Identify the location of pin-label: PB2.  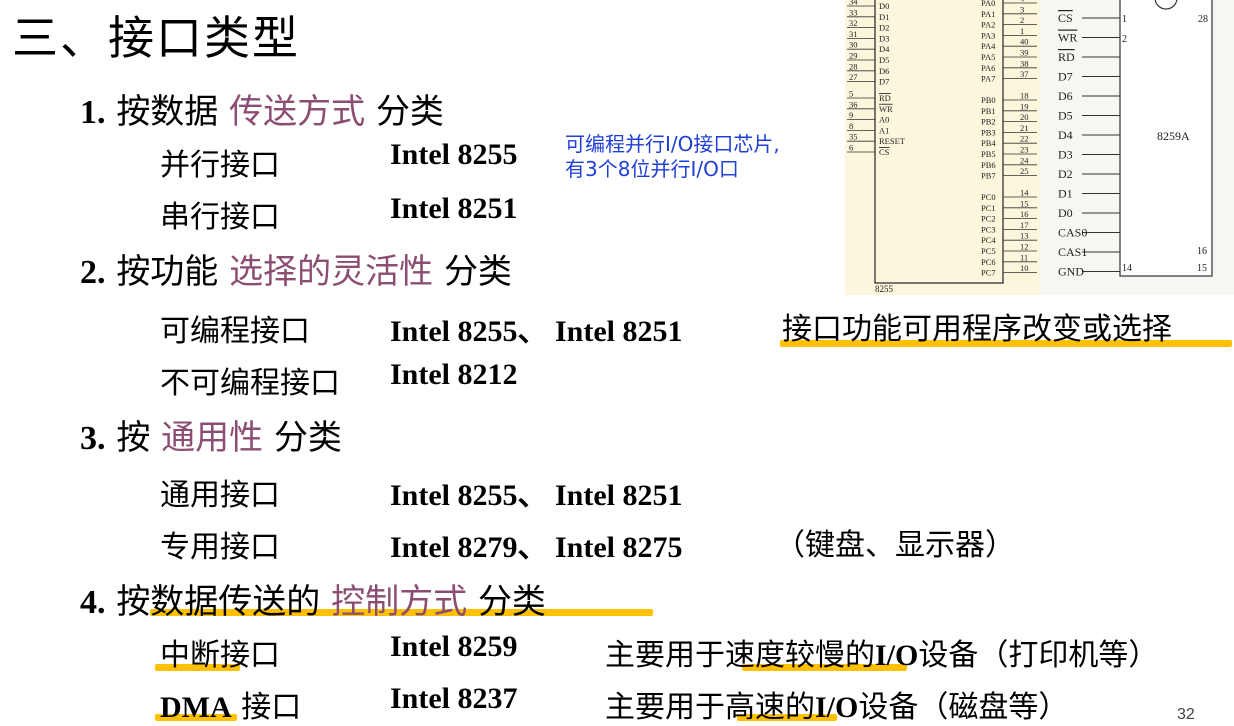
(988, 122).